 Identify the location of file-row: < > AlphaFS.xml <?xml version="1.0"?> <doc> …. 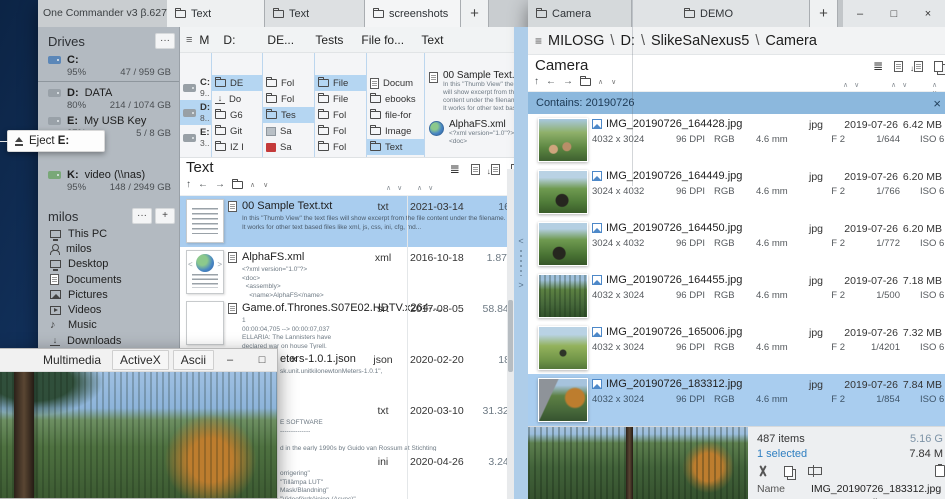
(365, 272).